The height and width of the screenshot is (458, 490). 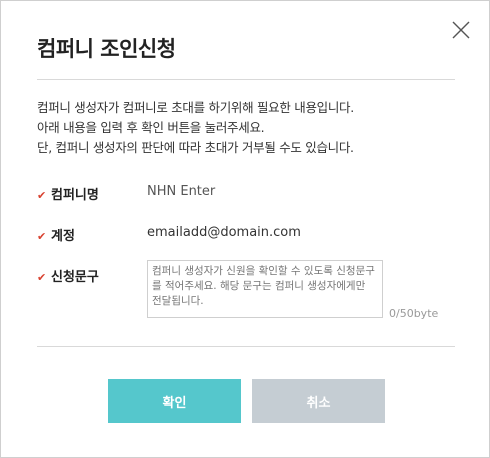 I want to click on dialog-title: 컴퍼니 조인신청, so click(x=106, y=49).